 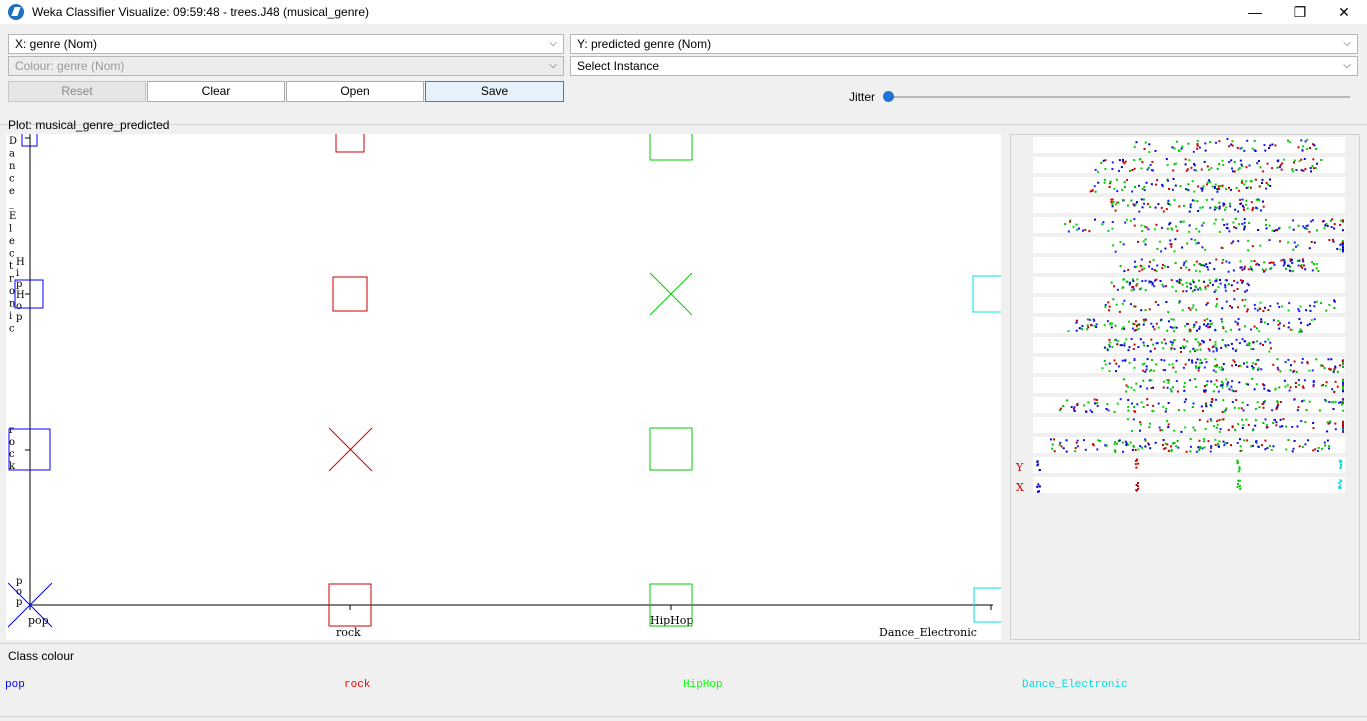 I want to click on legend-item-hiphop: HipHop, so click(x=703, y=685).